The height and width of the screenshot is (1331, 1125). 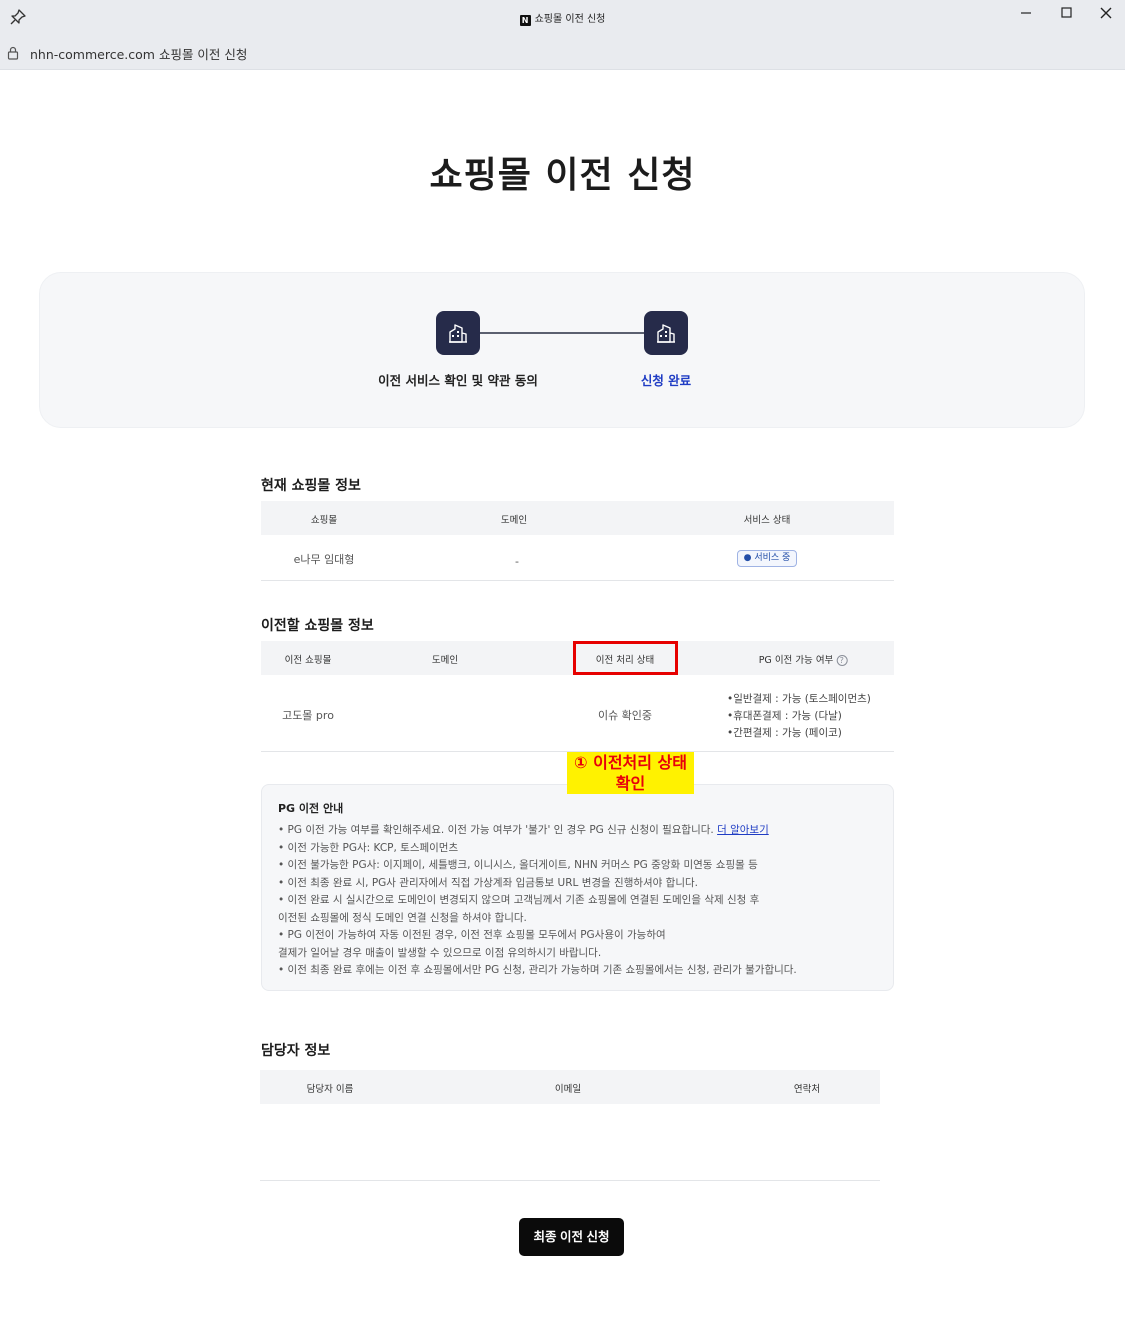 What do you see at coordinates (562, 52) in the screenshot?
I see `address-bar: nhn-commerce.com 쇼핑몰 이전 신청` at bounding box center [562, 52].